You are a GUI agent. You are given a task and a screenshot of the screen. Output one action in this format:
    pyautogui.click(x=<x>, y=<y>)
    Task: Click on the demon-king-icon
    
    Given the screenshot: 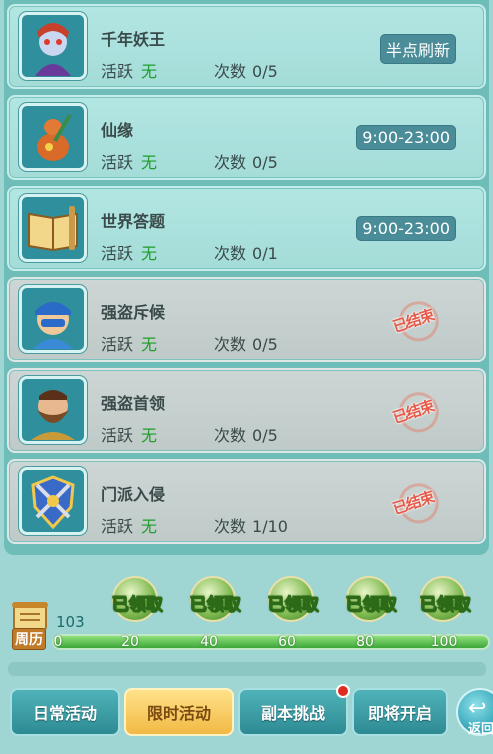 What is the action you would take?
    pyautogui.click(x=53, y=46)
    